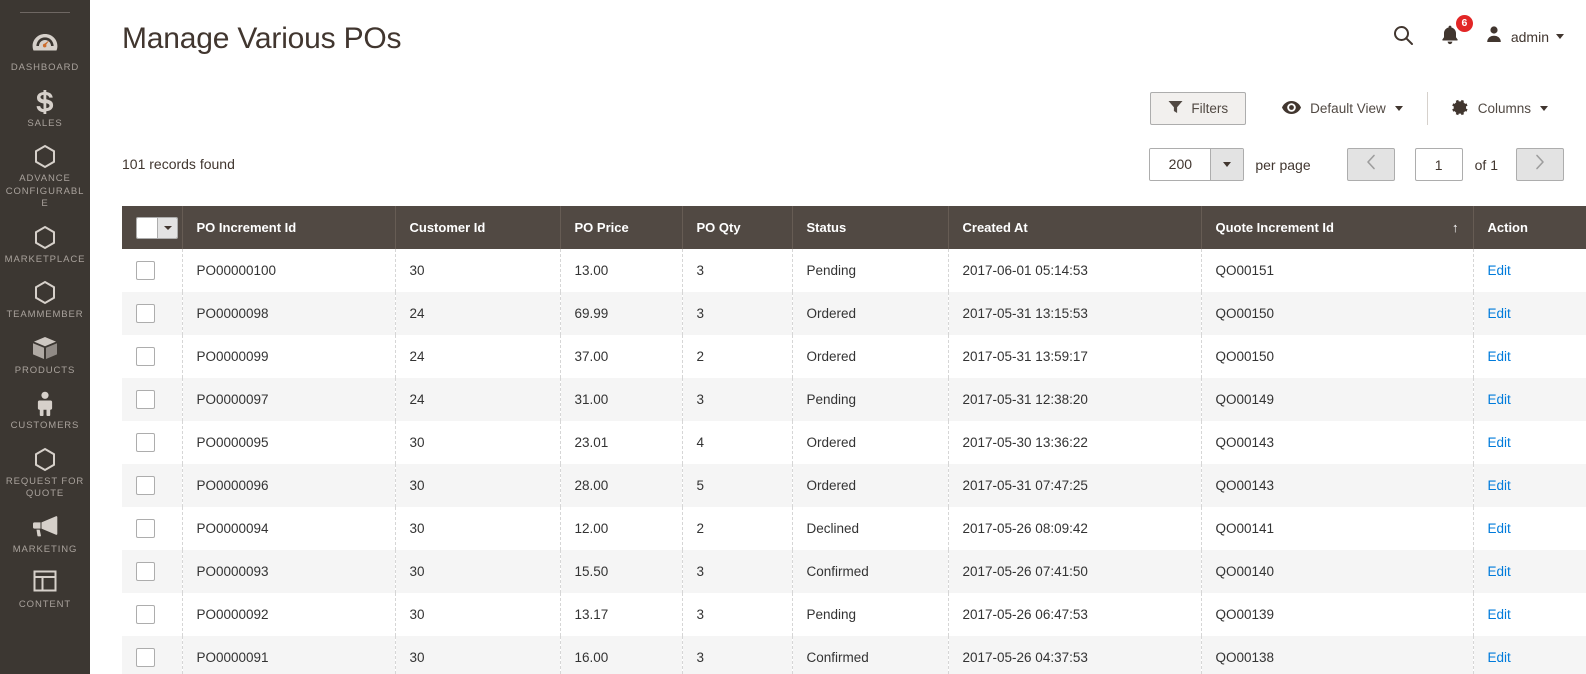 The image size is (1586, 674). What do you see at coordinates (45, 539) in the screenshot?
I see `sidebar-item-marketing: MARKETING` at bounding box center [45, 539].